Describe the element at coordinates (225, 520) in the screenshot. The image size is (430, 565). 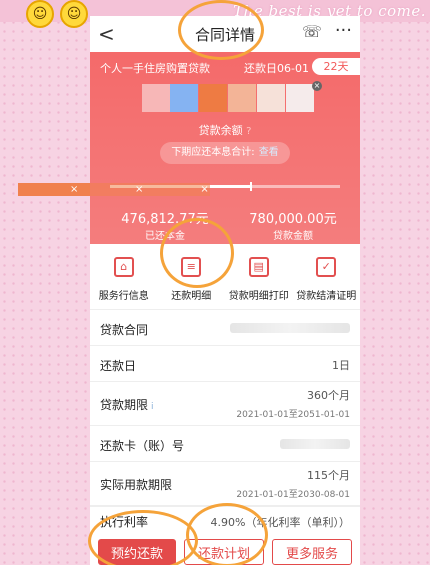
I see `row-interest-rate: 执行利率 4.90%（年化利率（单利））` at that location.